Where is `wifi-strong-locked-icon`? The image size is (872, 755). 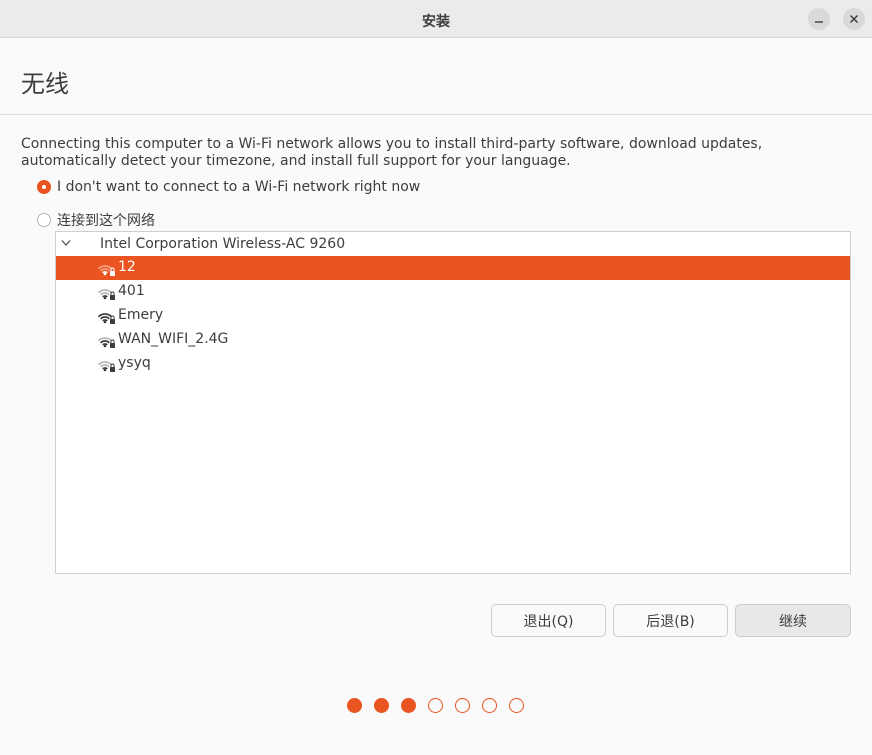
wifi-strong-locked-icon is located at coordinates (106, 318).